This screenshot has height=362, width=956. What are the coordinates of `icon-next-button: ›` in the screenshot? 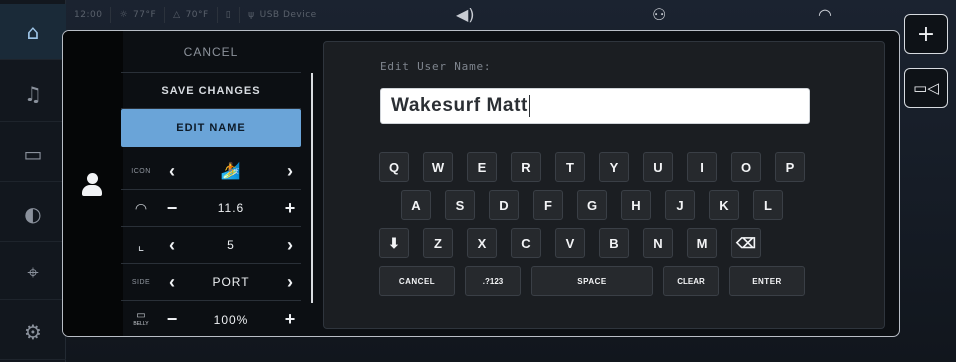 It's located at (290, 171).